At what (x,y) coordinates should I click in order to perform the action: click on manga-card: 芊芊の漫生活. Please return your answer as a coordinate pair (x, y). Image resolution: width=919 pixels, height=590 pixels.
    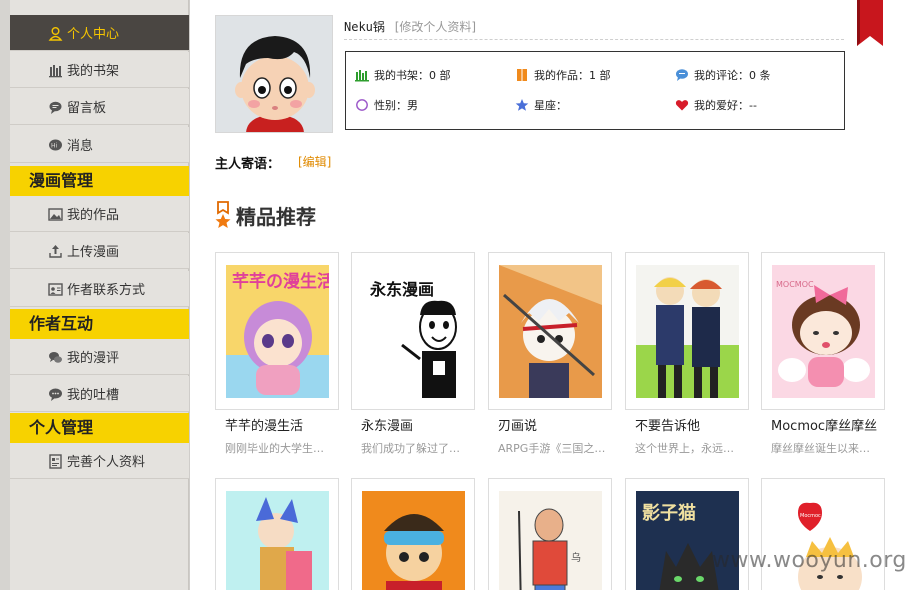
    Looking at the image, I should click on (277, 331).